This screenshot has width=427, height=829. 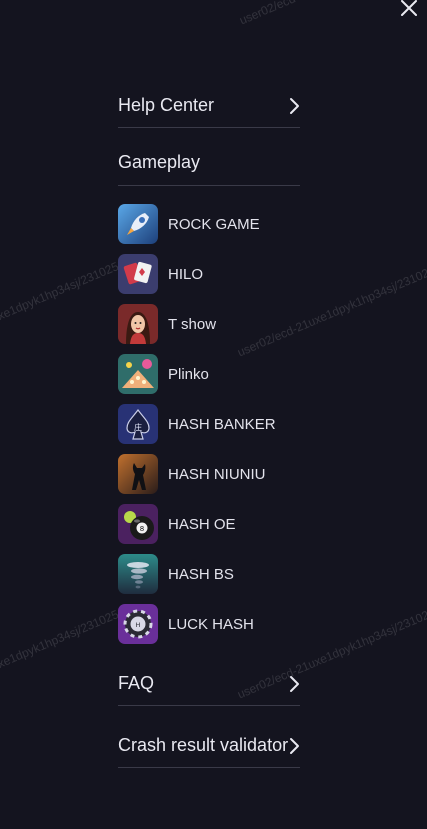 What do you see at coordinates (201, 574) in the screenshot?
I see `game-name: HASH BS` at bounding box center [201, 574].